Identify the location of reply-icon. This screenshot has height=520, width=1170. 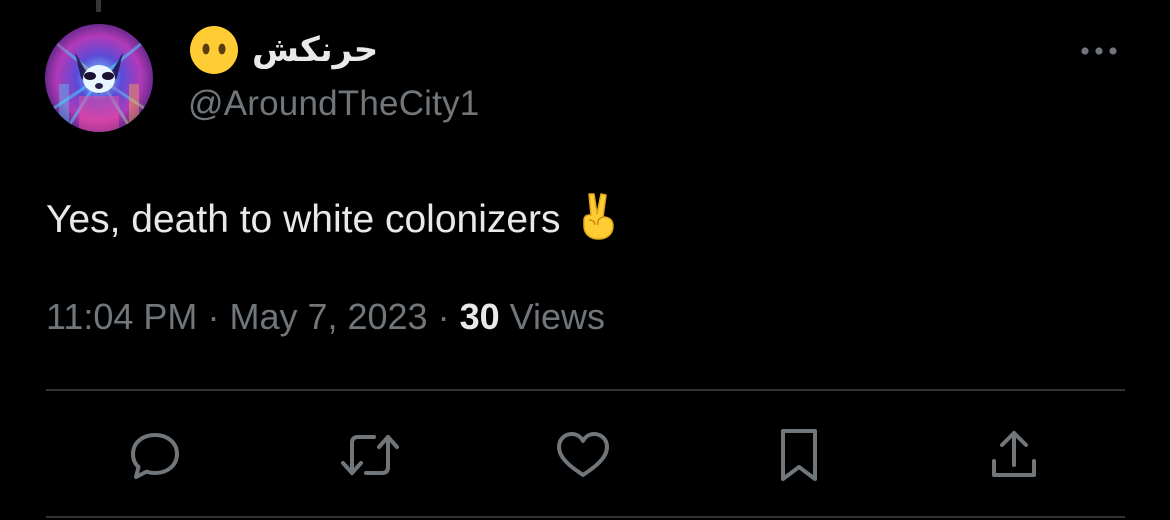
(155, 456).